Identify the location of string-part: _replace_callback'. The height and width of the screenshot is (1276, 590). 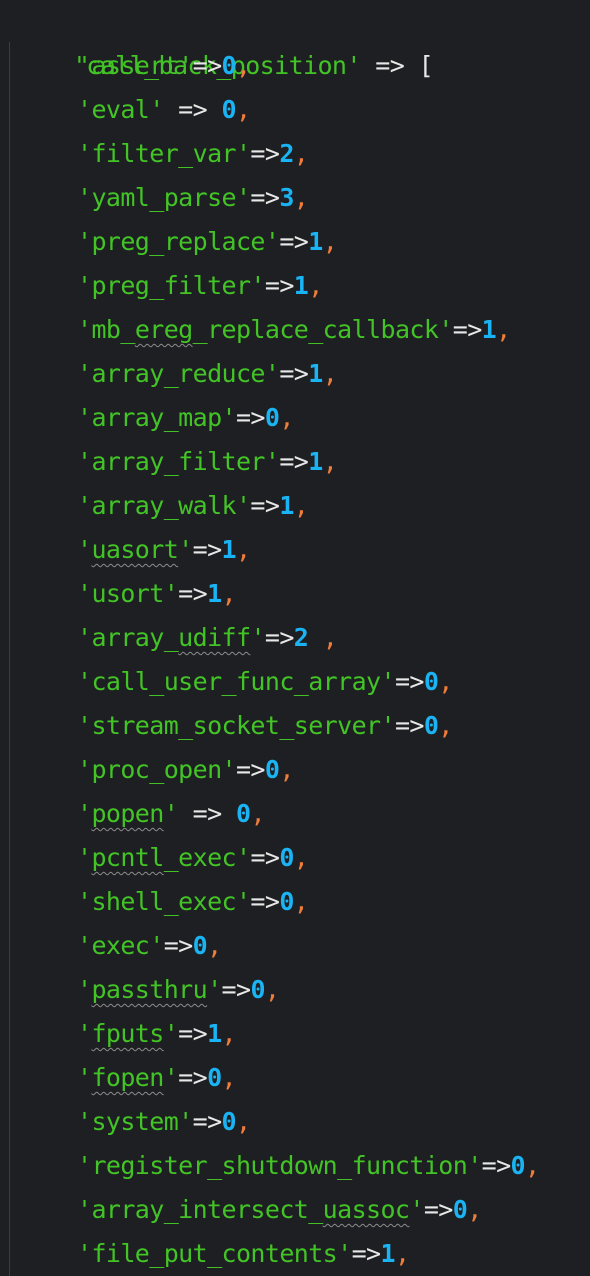
(323, 329).